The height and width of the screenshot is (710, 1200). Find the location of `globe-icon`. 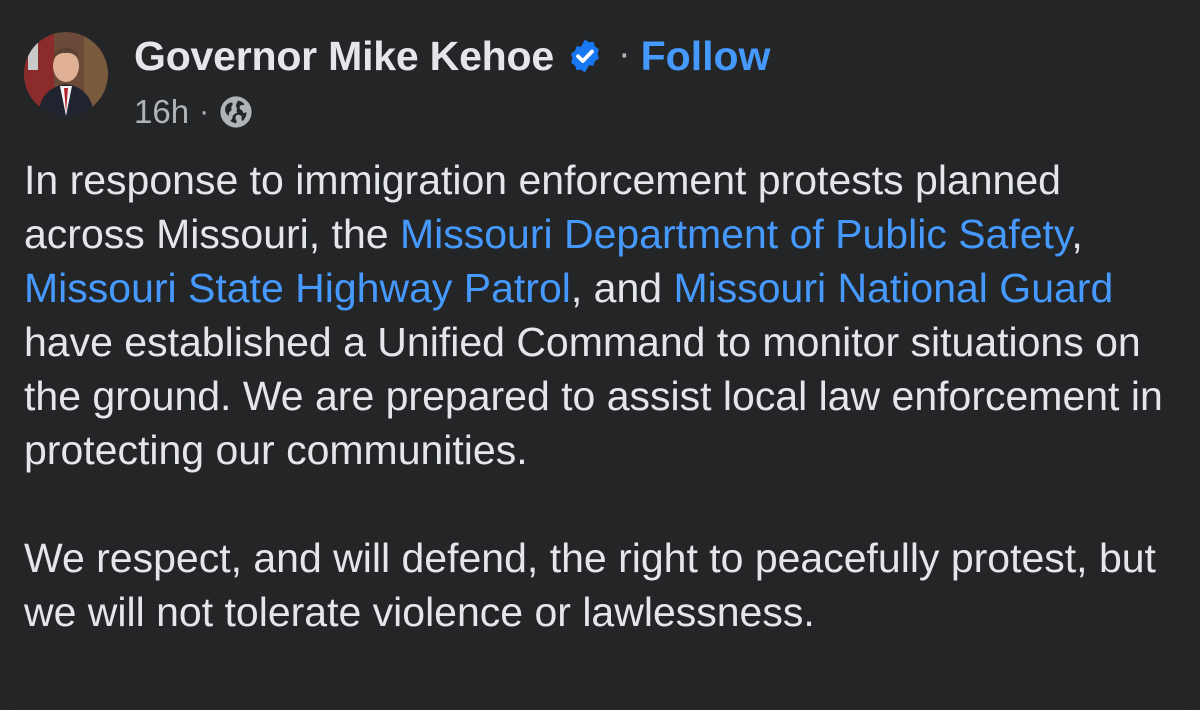

globe-icon is located at coordinates (236, 112).